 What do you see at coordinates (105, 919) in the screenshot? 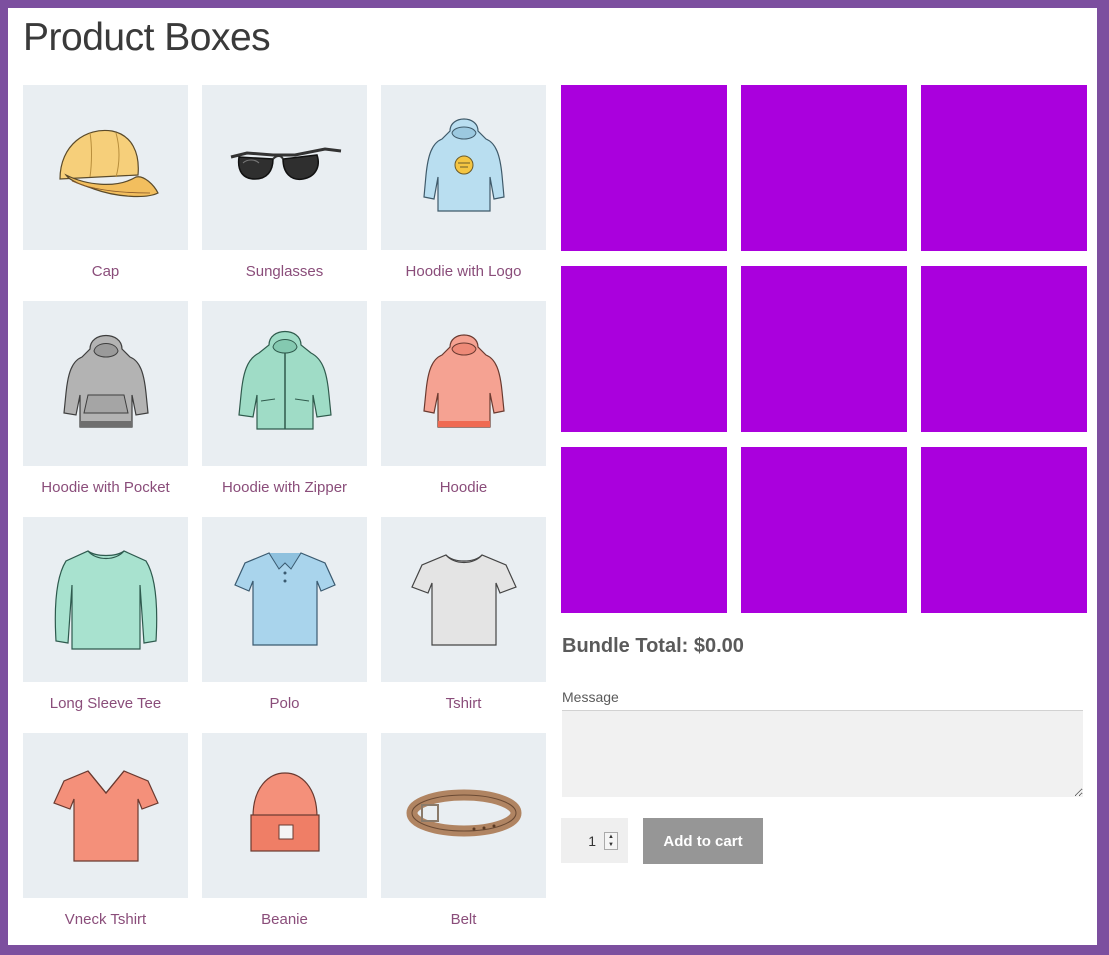
I see `product-name: Vneck Tshirt` at bounding box center [105, 919].